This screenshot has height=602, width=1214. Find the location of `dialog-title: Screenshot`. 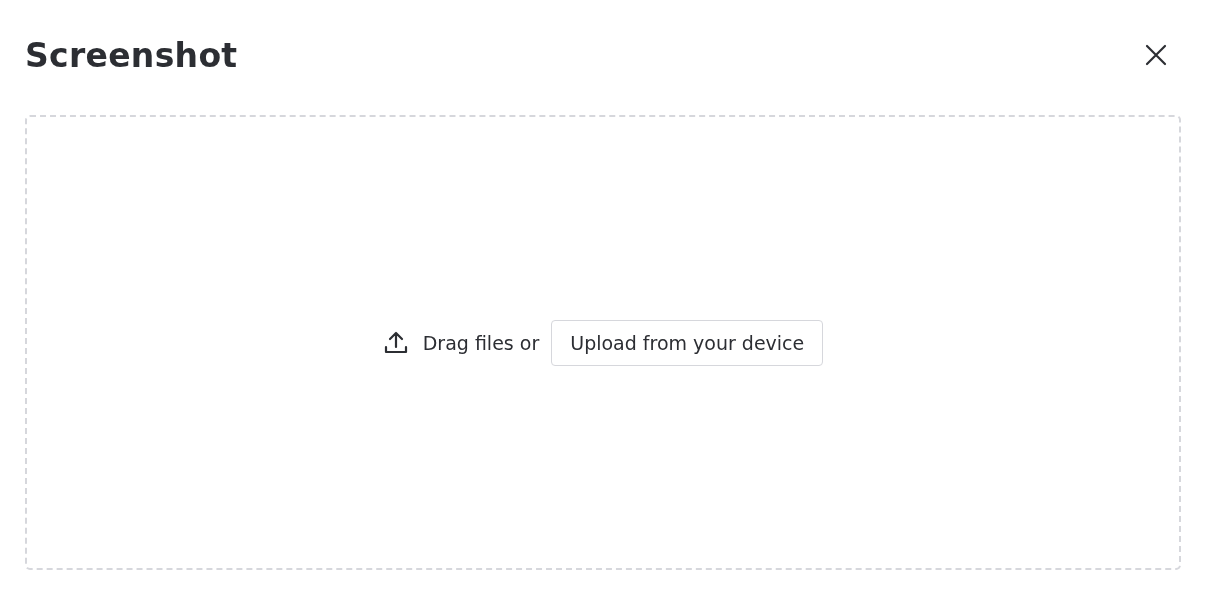

dialog-title: Screenshot is located at coordinates (131, 55).